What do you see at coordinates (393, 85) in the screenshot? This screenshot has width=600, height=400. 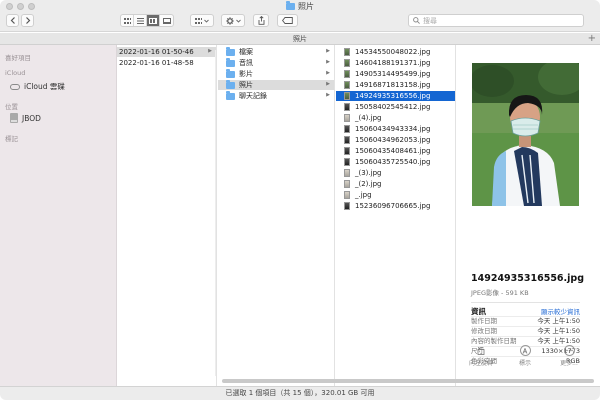 I see `list-item-label: 14916871813158.jpg` at bounding box center [393, 85].